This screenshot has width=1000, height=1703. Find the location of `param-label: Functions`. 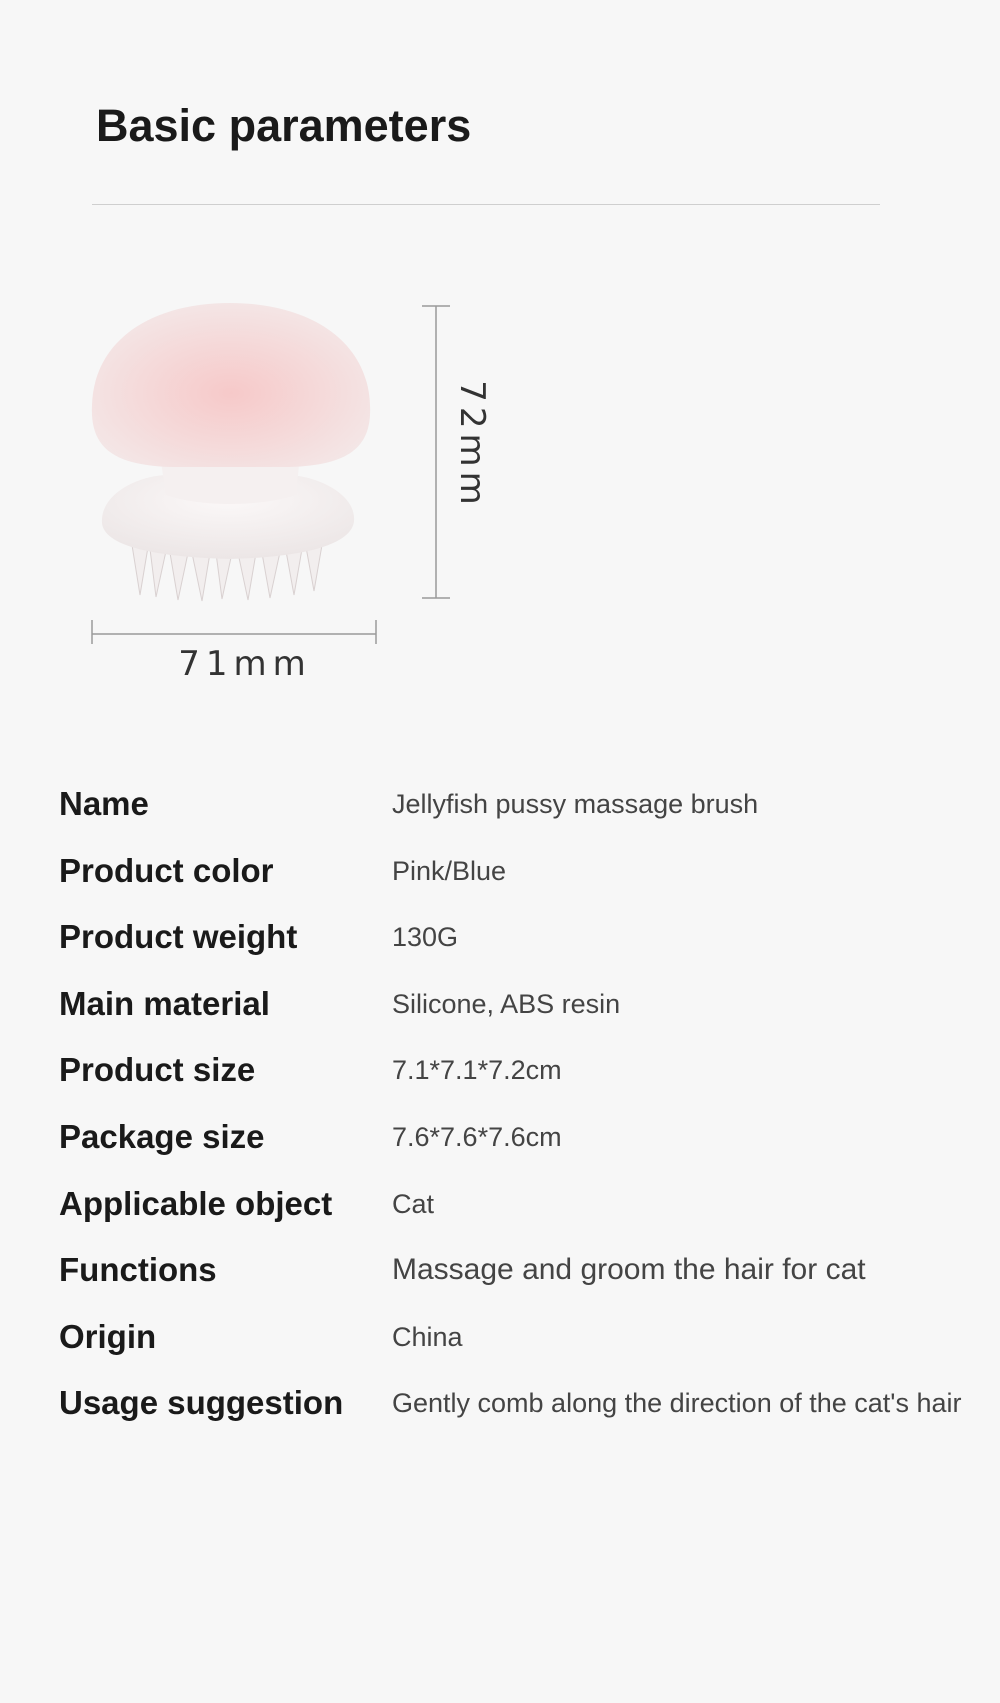

param-label: Functions is located at coordinates (138, 1270).